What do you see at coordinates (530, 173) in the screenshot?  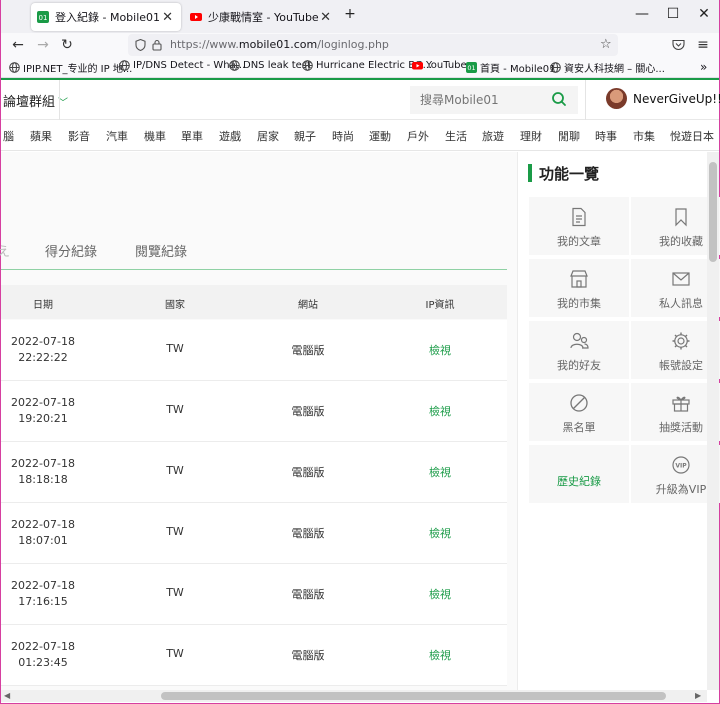 I see `sidebar-title-accent` at bounding box center [530, 173].